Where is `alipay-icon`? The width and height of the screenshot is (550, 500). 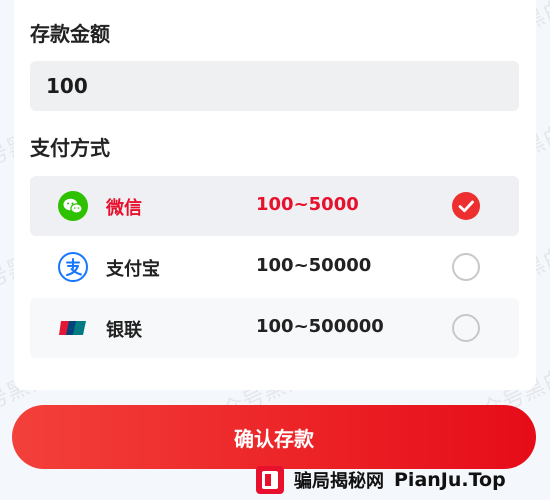 alipay-icon is located at coordinates (73, 267).